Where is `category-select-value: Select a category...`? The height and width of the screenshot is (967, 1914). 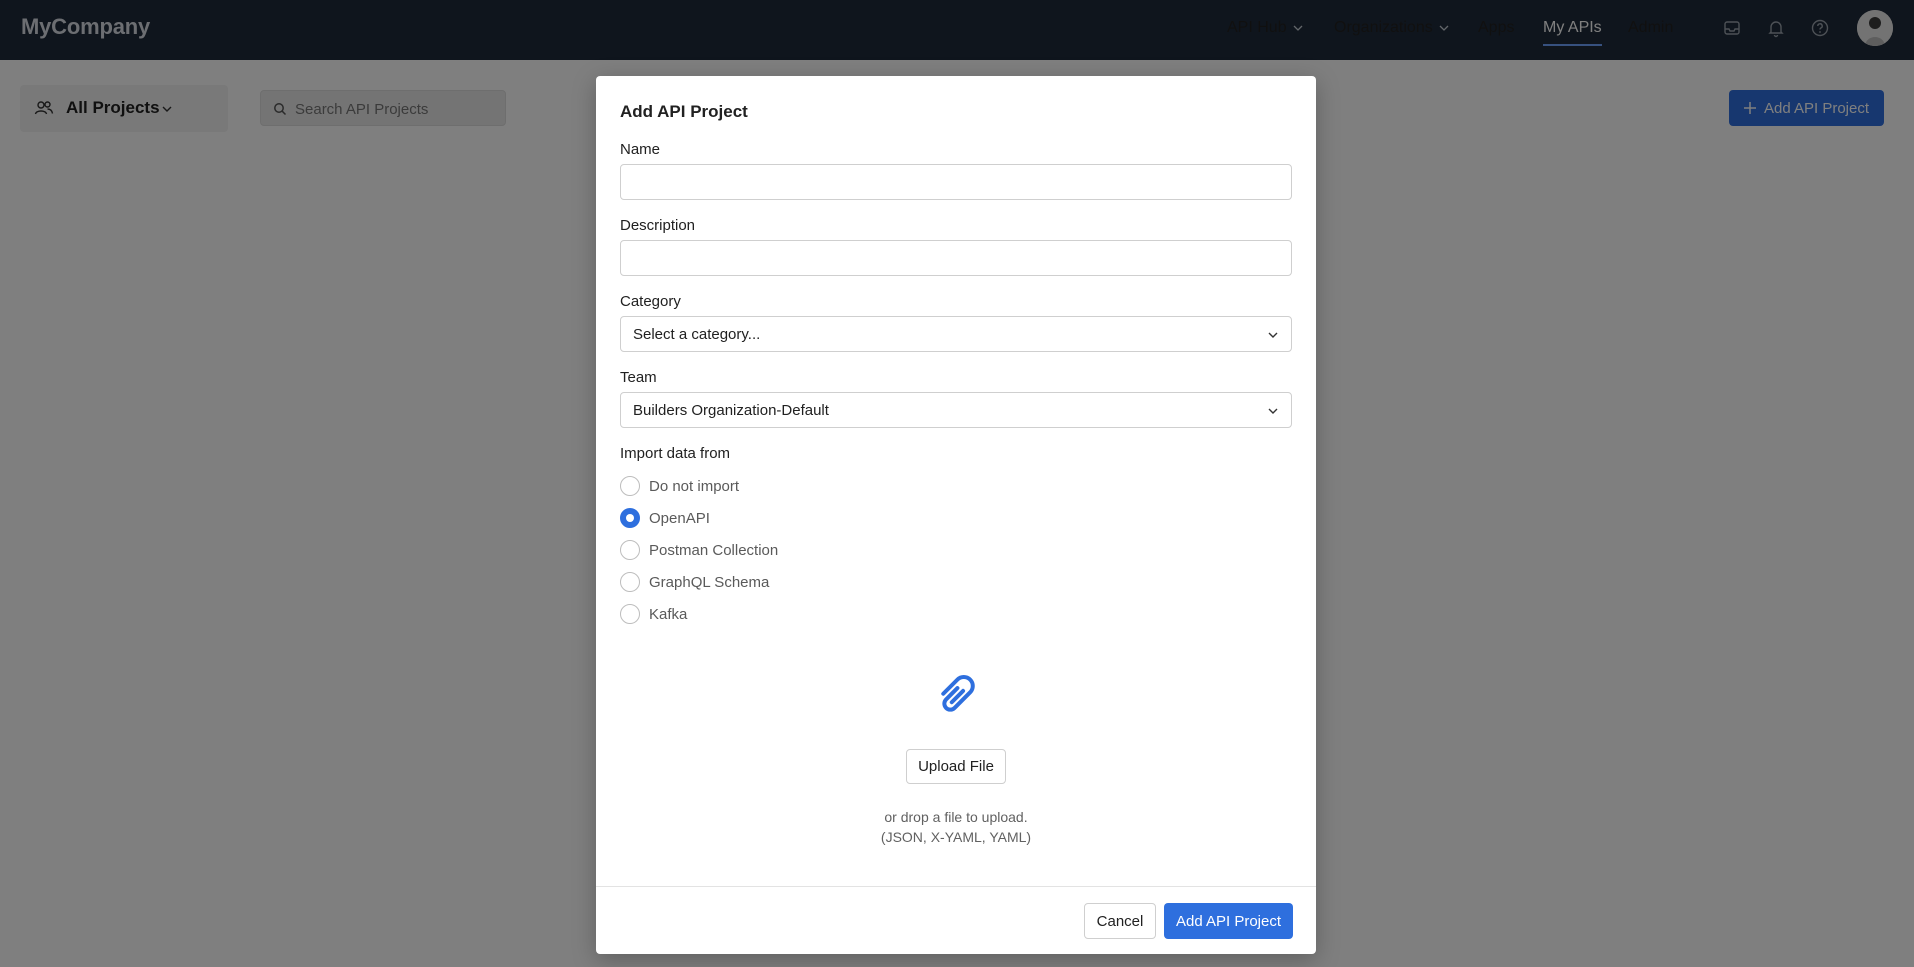 category-select-value: Select a category... is located at coordinates (697, 334).